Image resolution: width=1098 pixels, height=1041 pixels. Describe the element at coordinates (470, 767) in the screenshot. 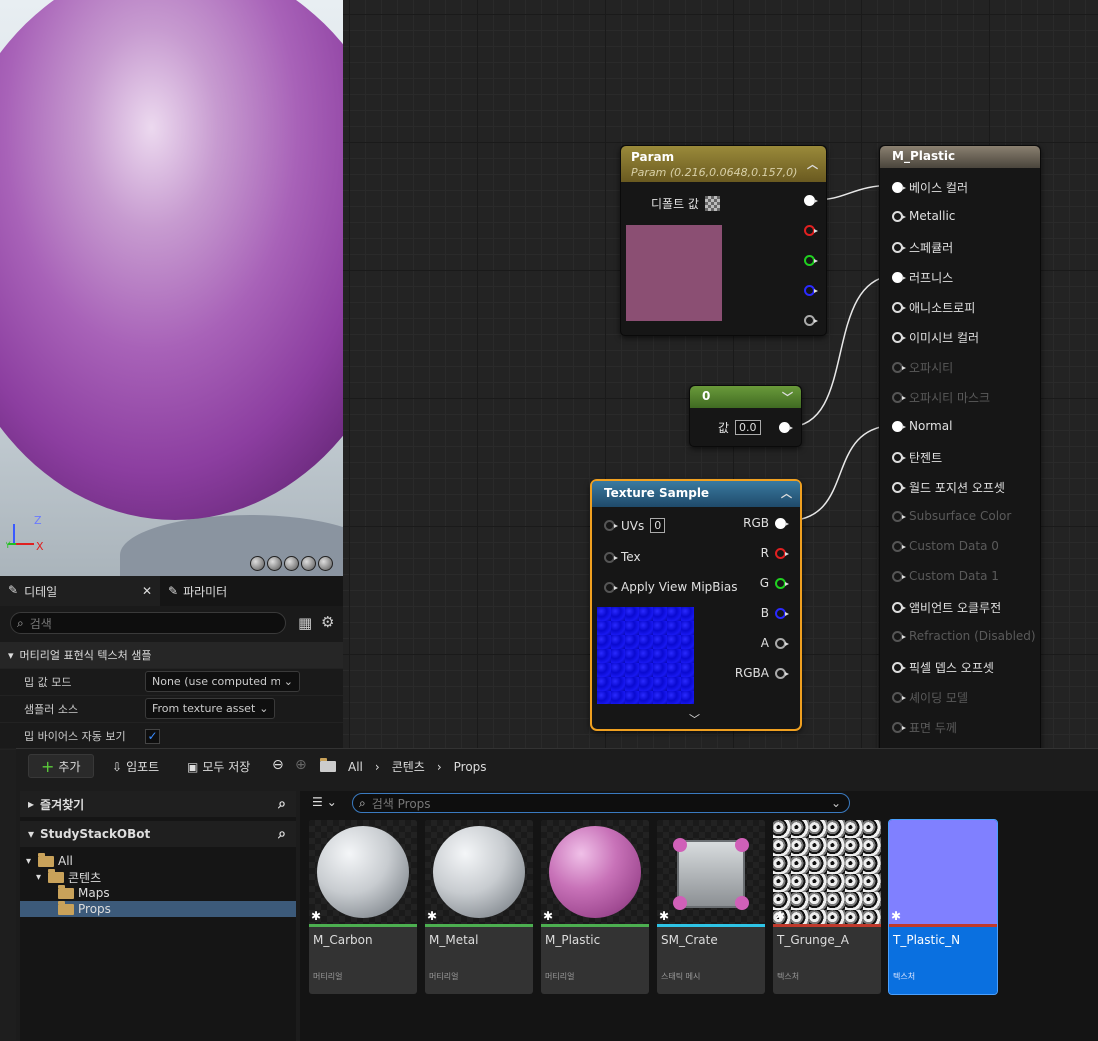

I see `breadcrumb-props: Props` at that location.